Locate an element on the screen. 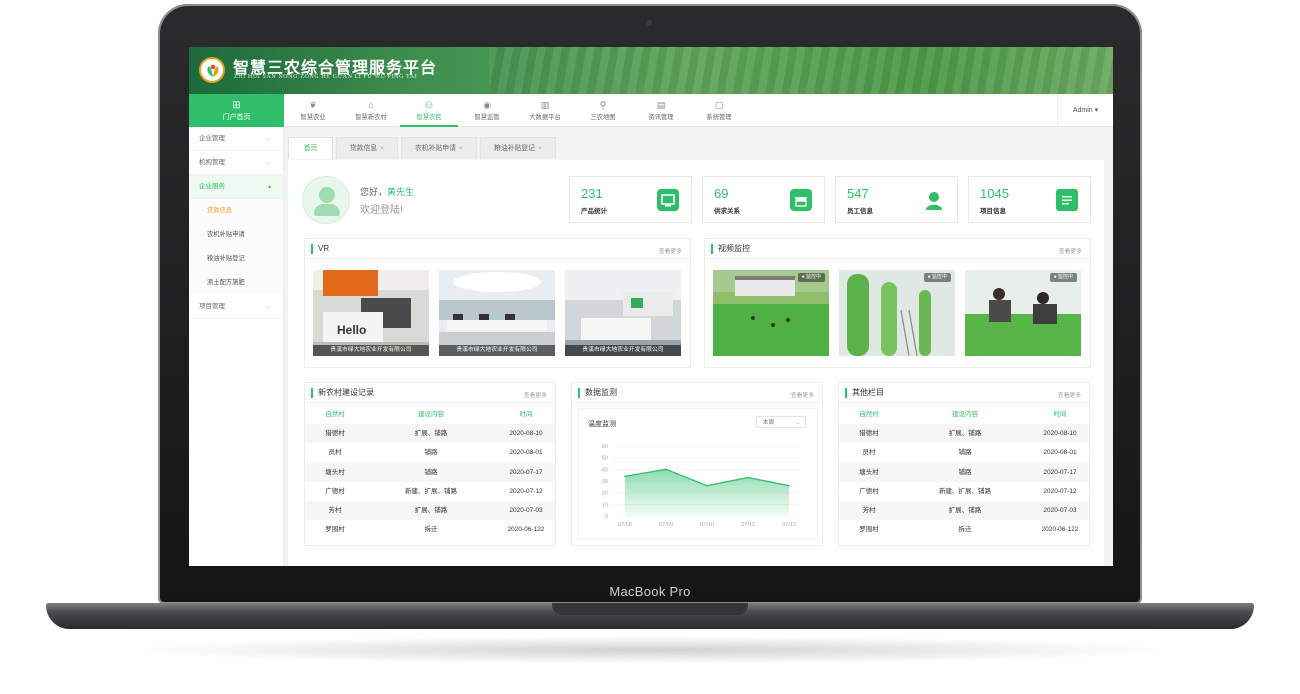 The height and width of the screenshot is (694, 1300). welcome-message: 欢迎登陆! is located at coordinates (381, 210).